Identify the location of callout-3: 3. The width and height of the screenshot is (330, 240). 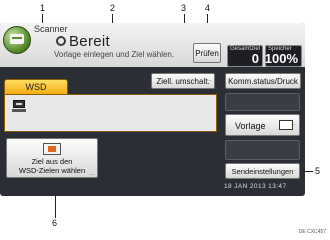
(184, 8).